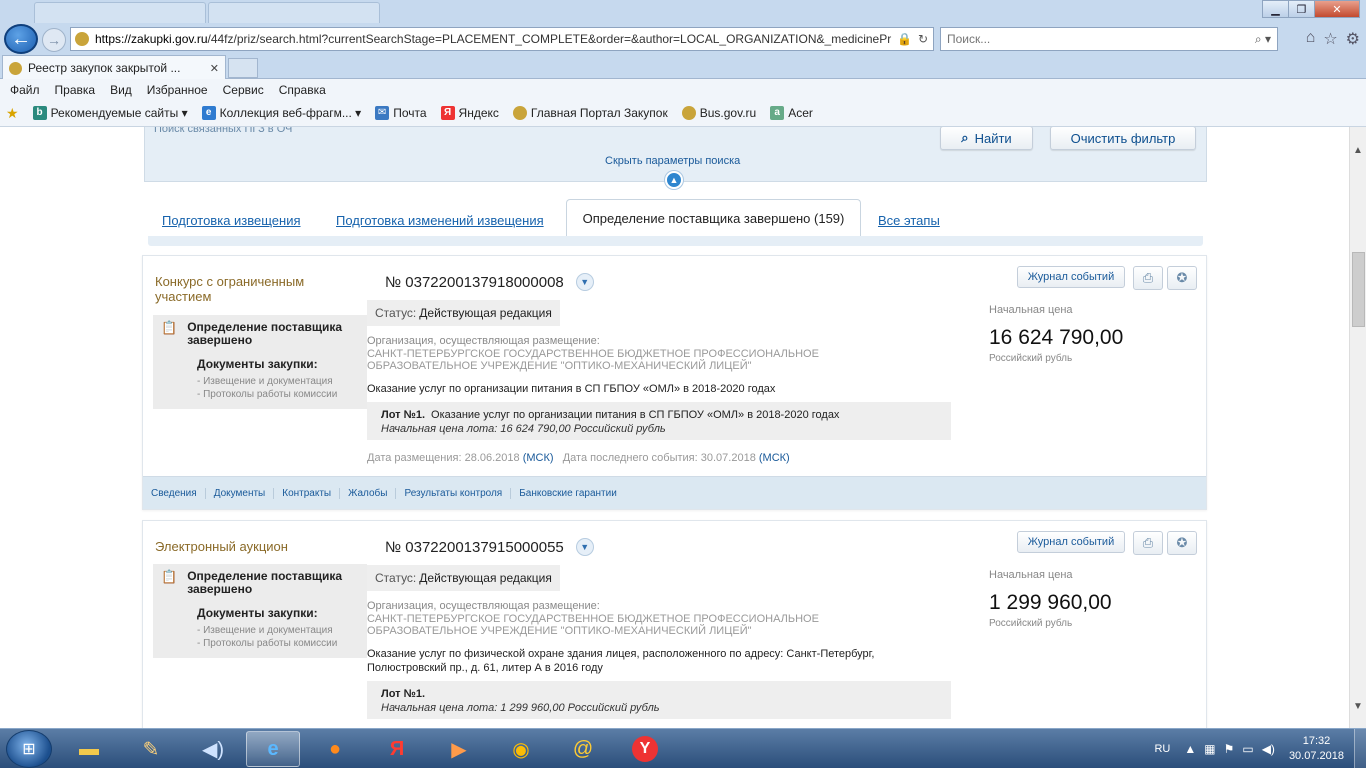  What do you see at coordinates (590, 113) in the screenshot?
I see `fav-zakupki-portal: Главная Портал Закупок` at bounding box center [590, 113].